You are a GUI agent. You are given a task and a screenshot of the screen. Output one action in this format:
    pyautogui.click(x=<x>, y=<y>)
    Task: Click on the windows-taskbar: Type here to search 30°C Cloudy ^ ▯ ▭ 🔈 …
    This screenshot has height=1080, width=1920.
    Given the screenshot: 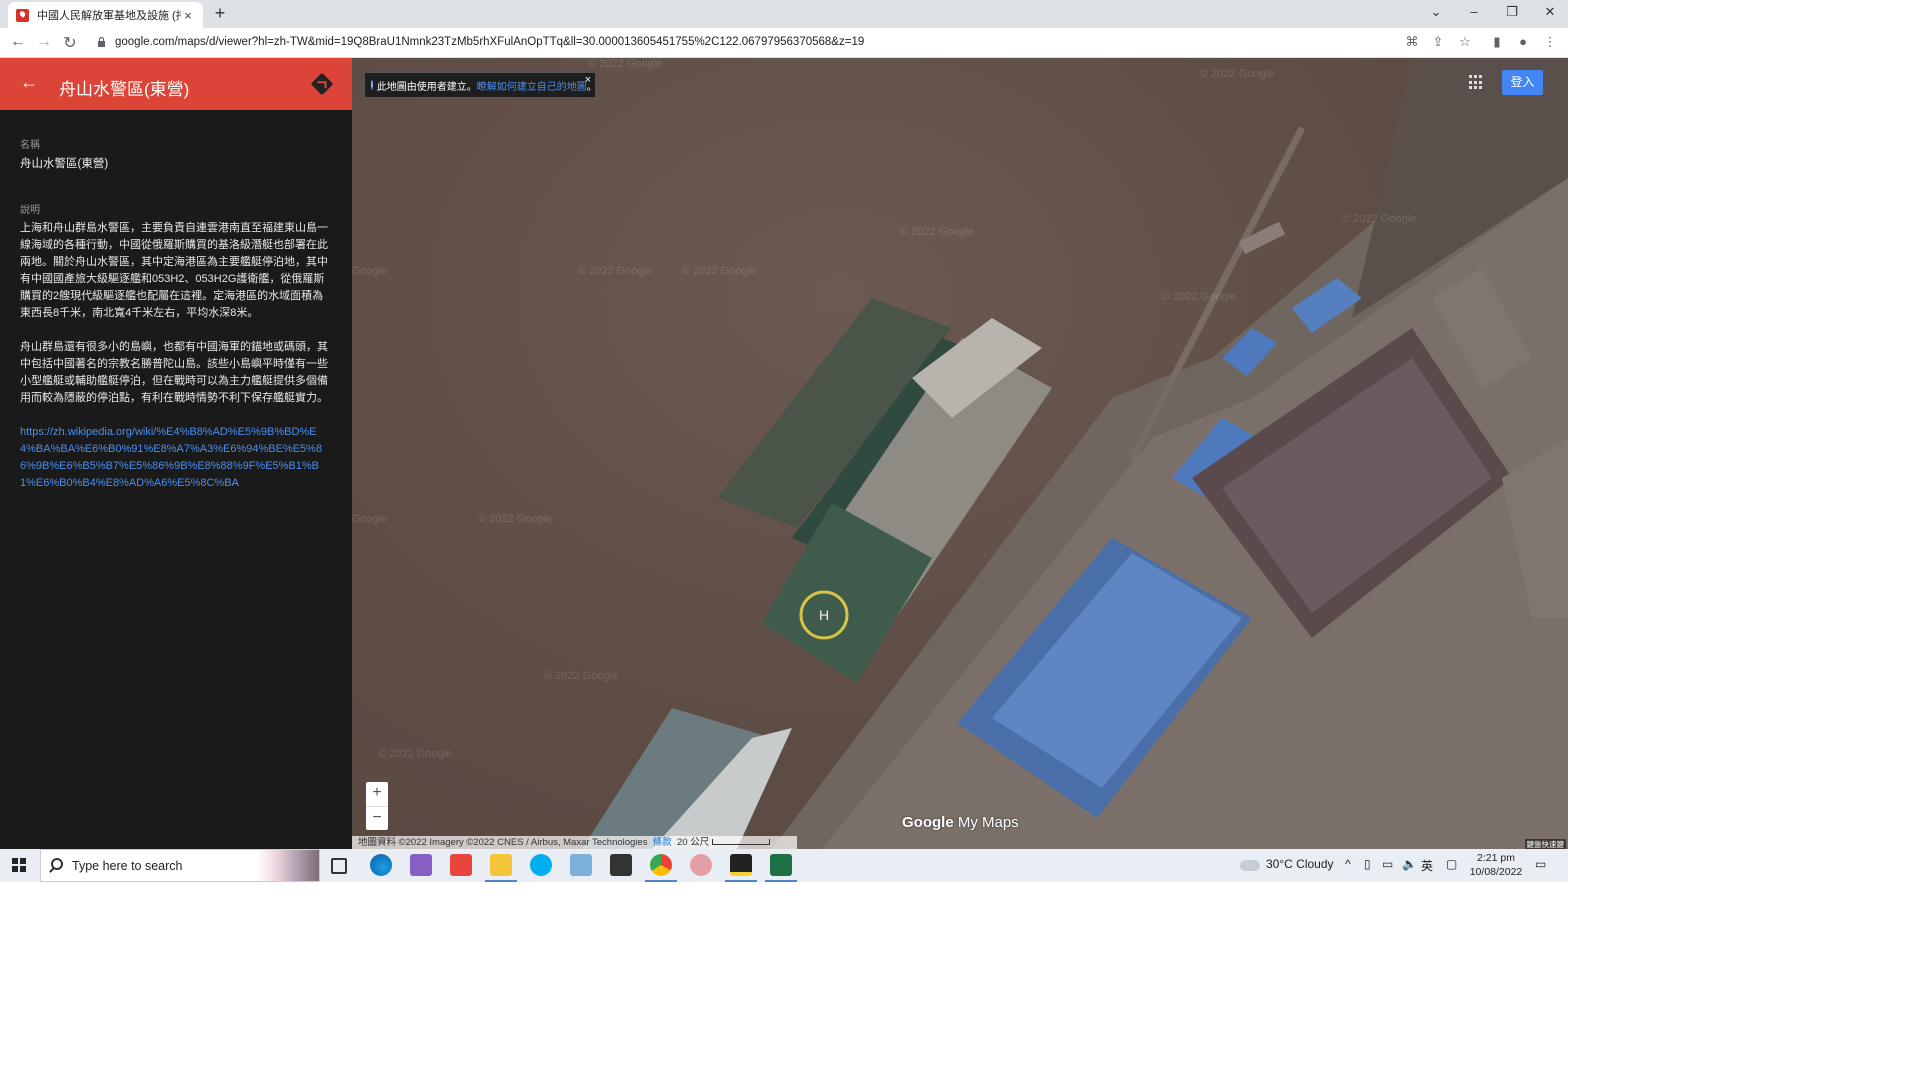 What is the action you would take?
    pyautogui.click(x=784, y=865)
    